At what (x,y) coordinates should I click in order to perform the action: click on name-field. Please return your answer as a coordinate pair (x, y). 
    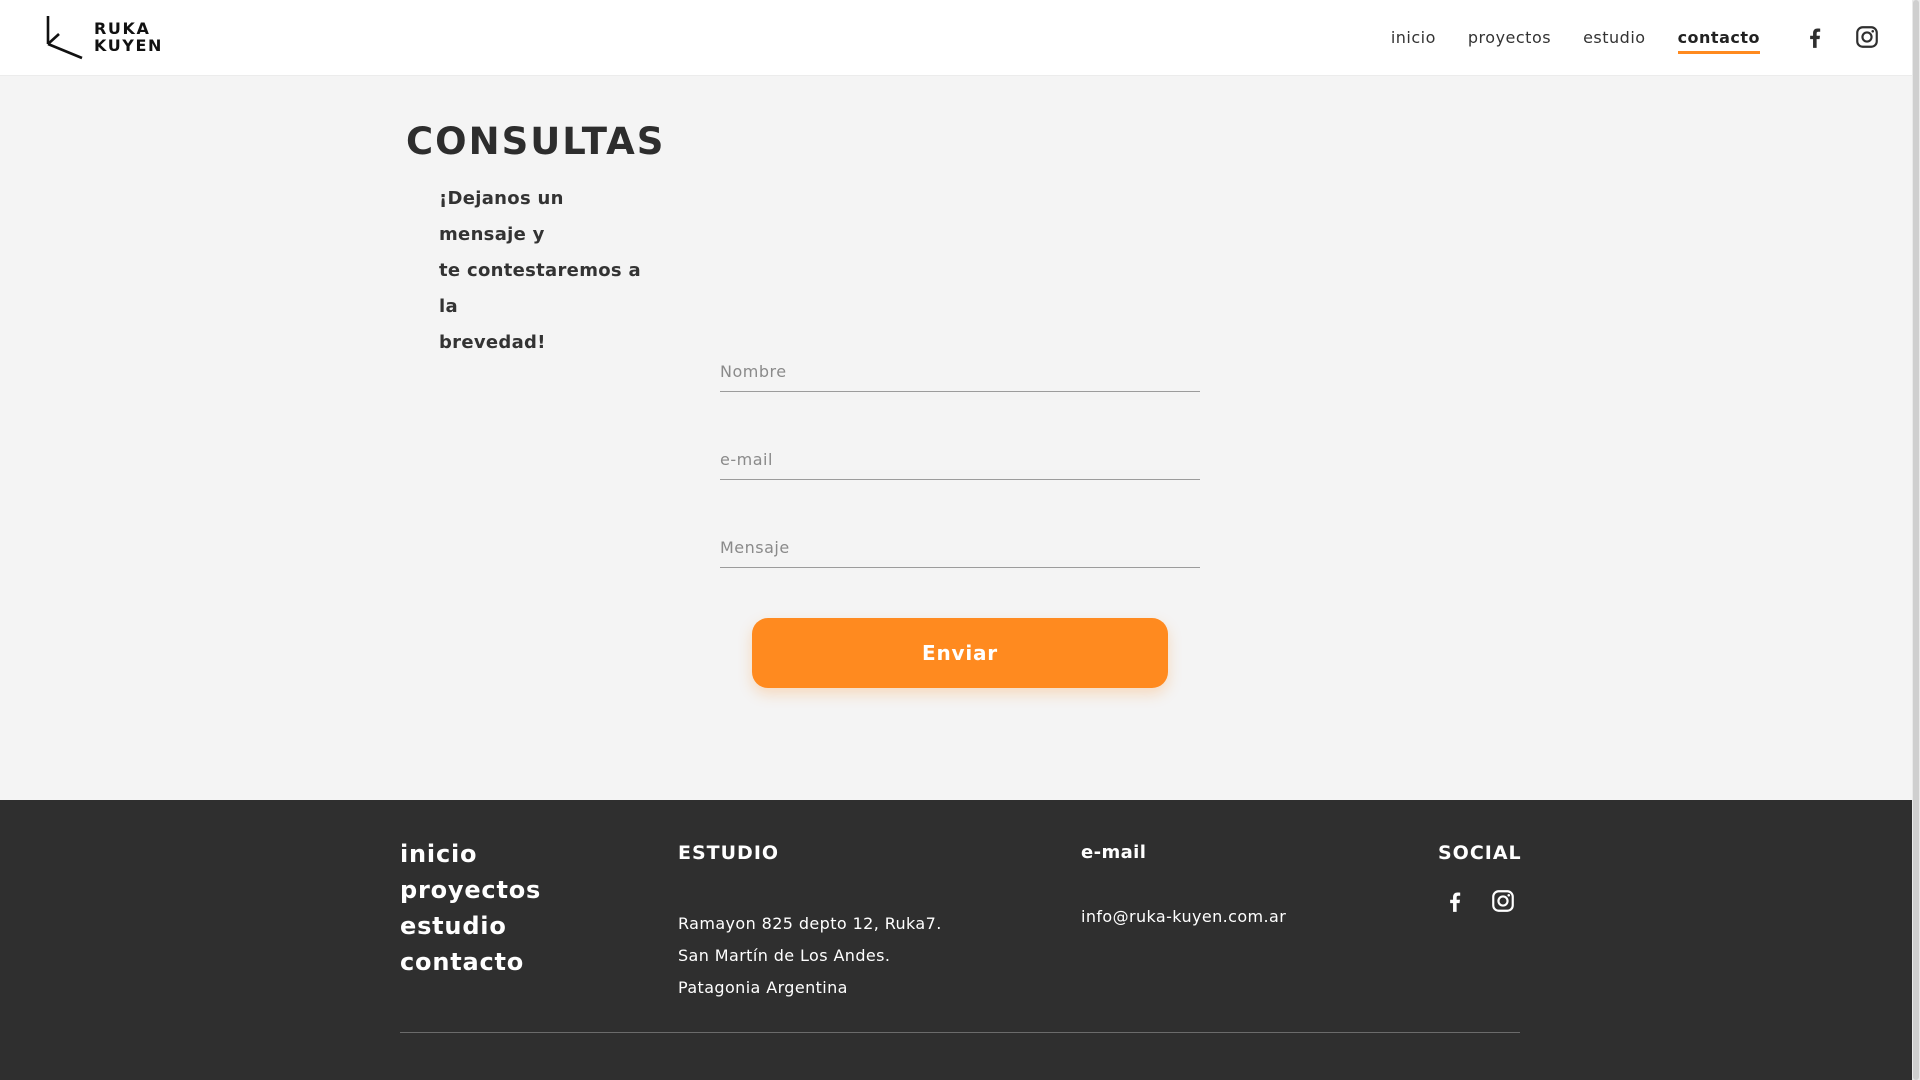
    Looking at the image, I should click on (960, 372).